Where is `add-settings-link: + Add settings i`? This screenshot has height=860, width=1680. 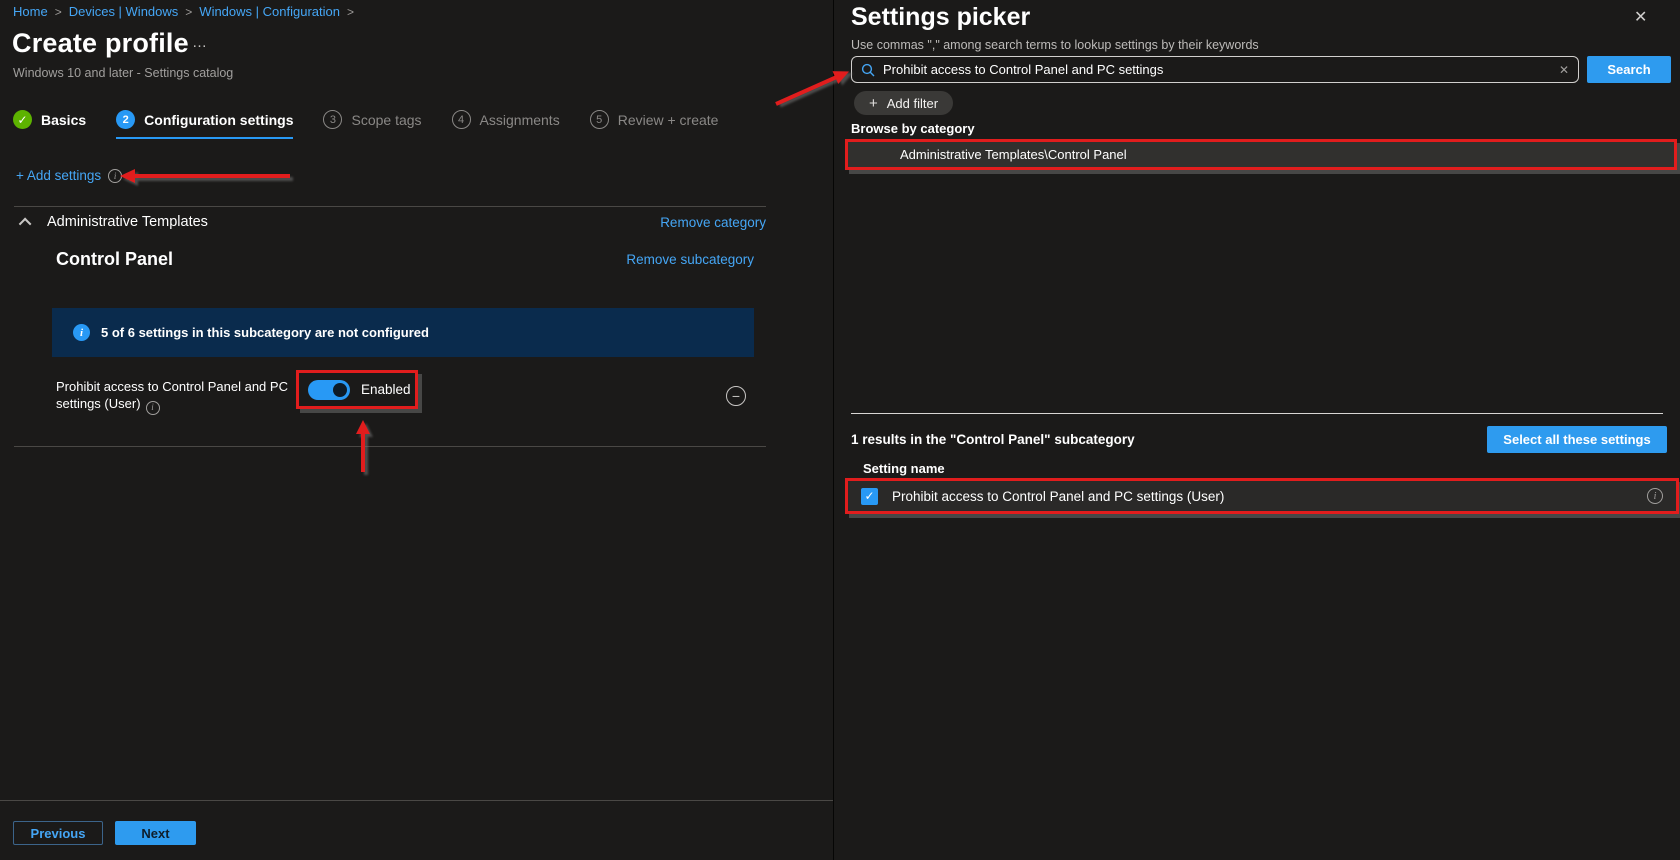
add-settings-link: + Add settings i is located at coordinates (69, 175).